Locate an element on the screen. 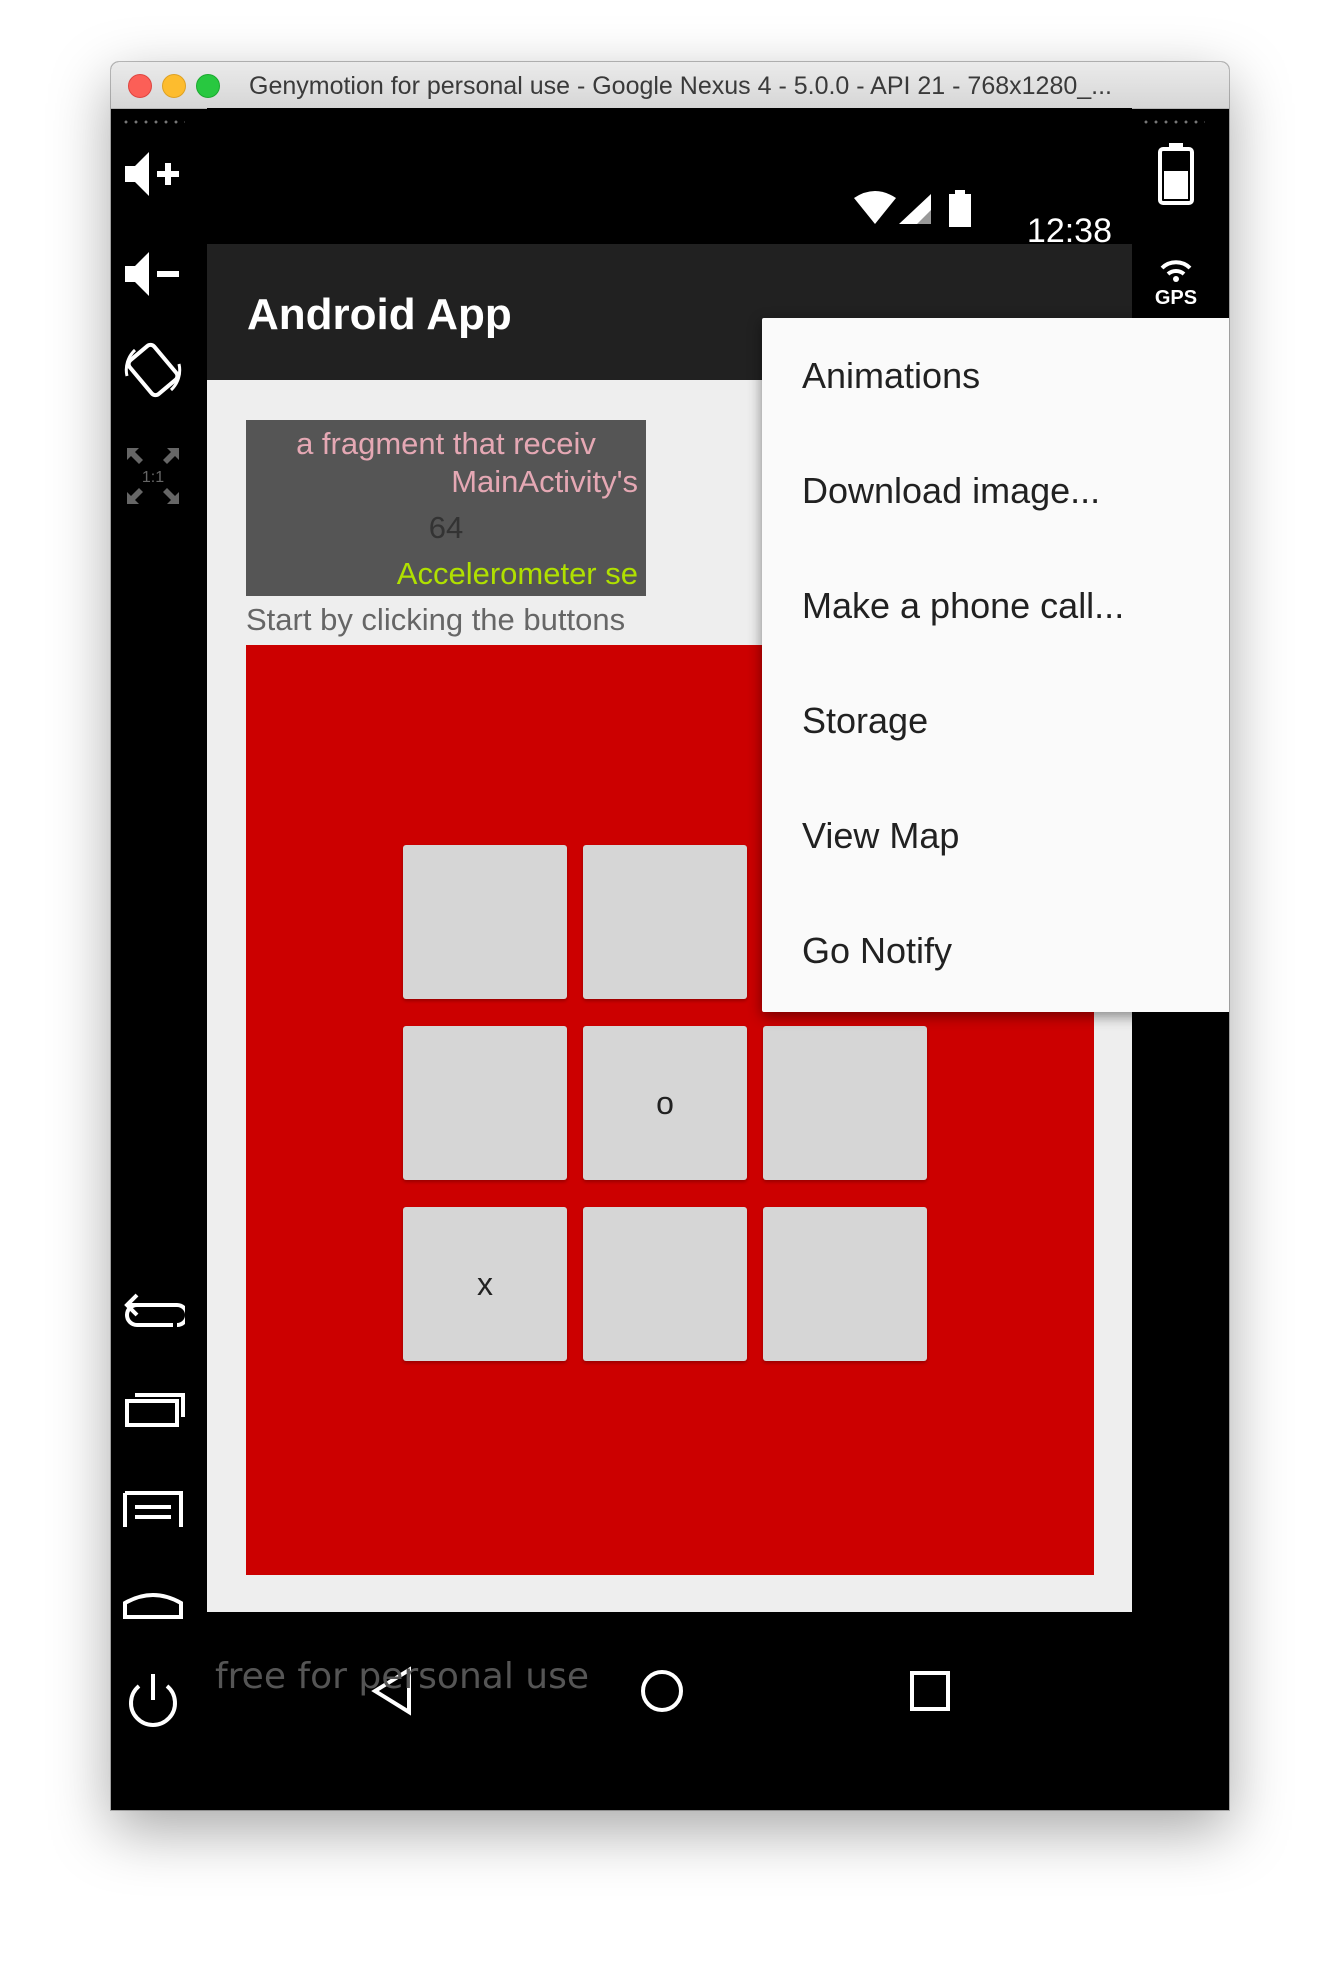  svg-text: GPS is located at coordinates (1176, 298).